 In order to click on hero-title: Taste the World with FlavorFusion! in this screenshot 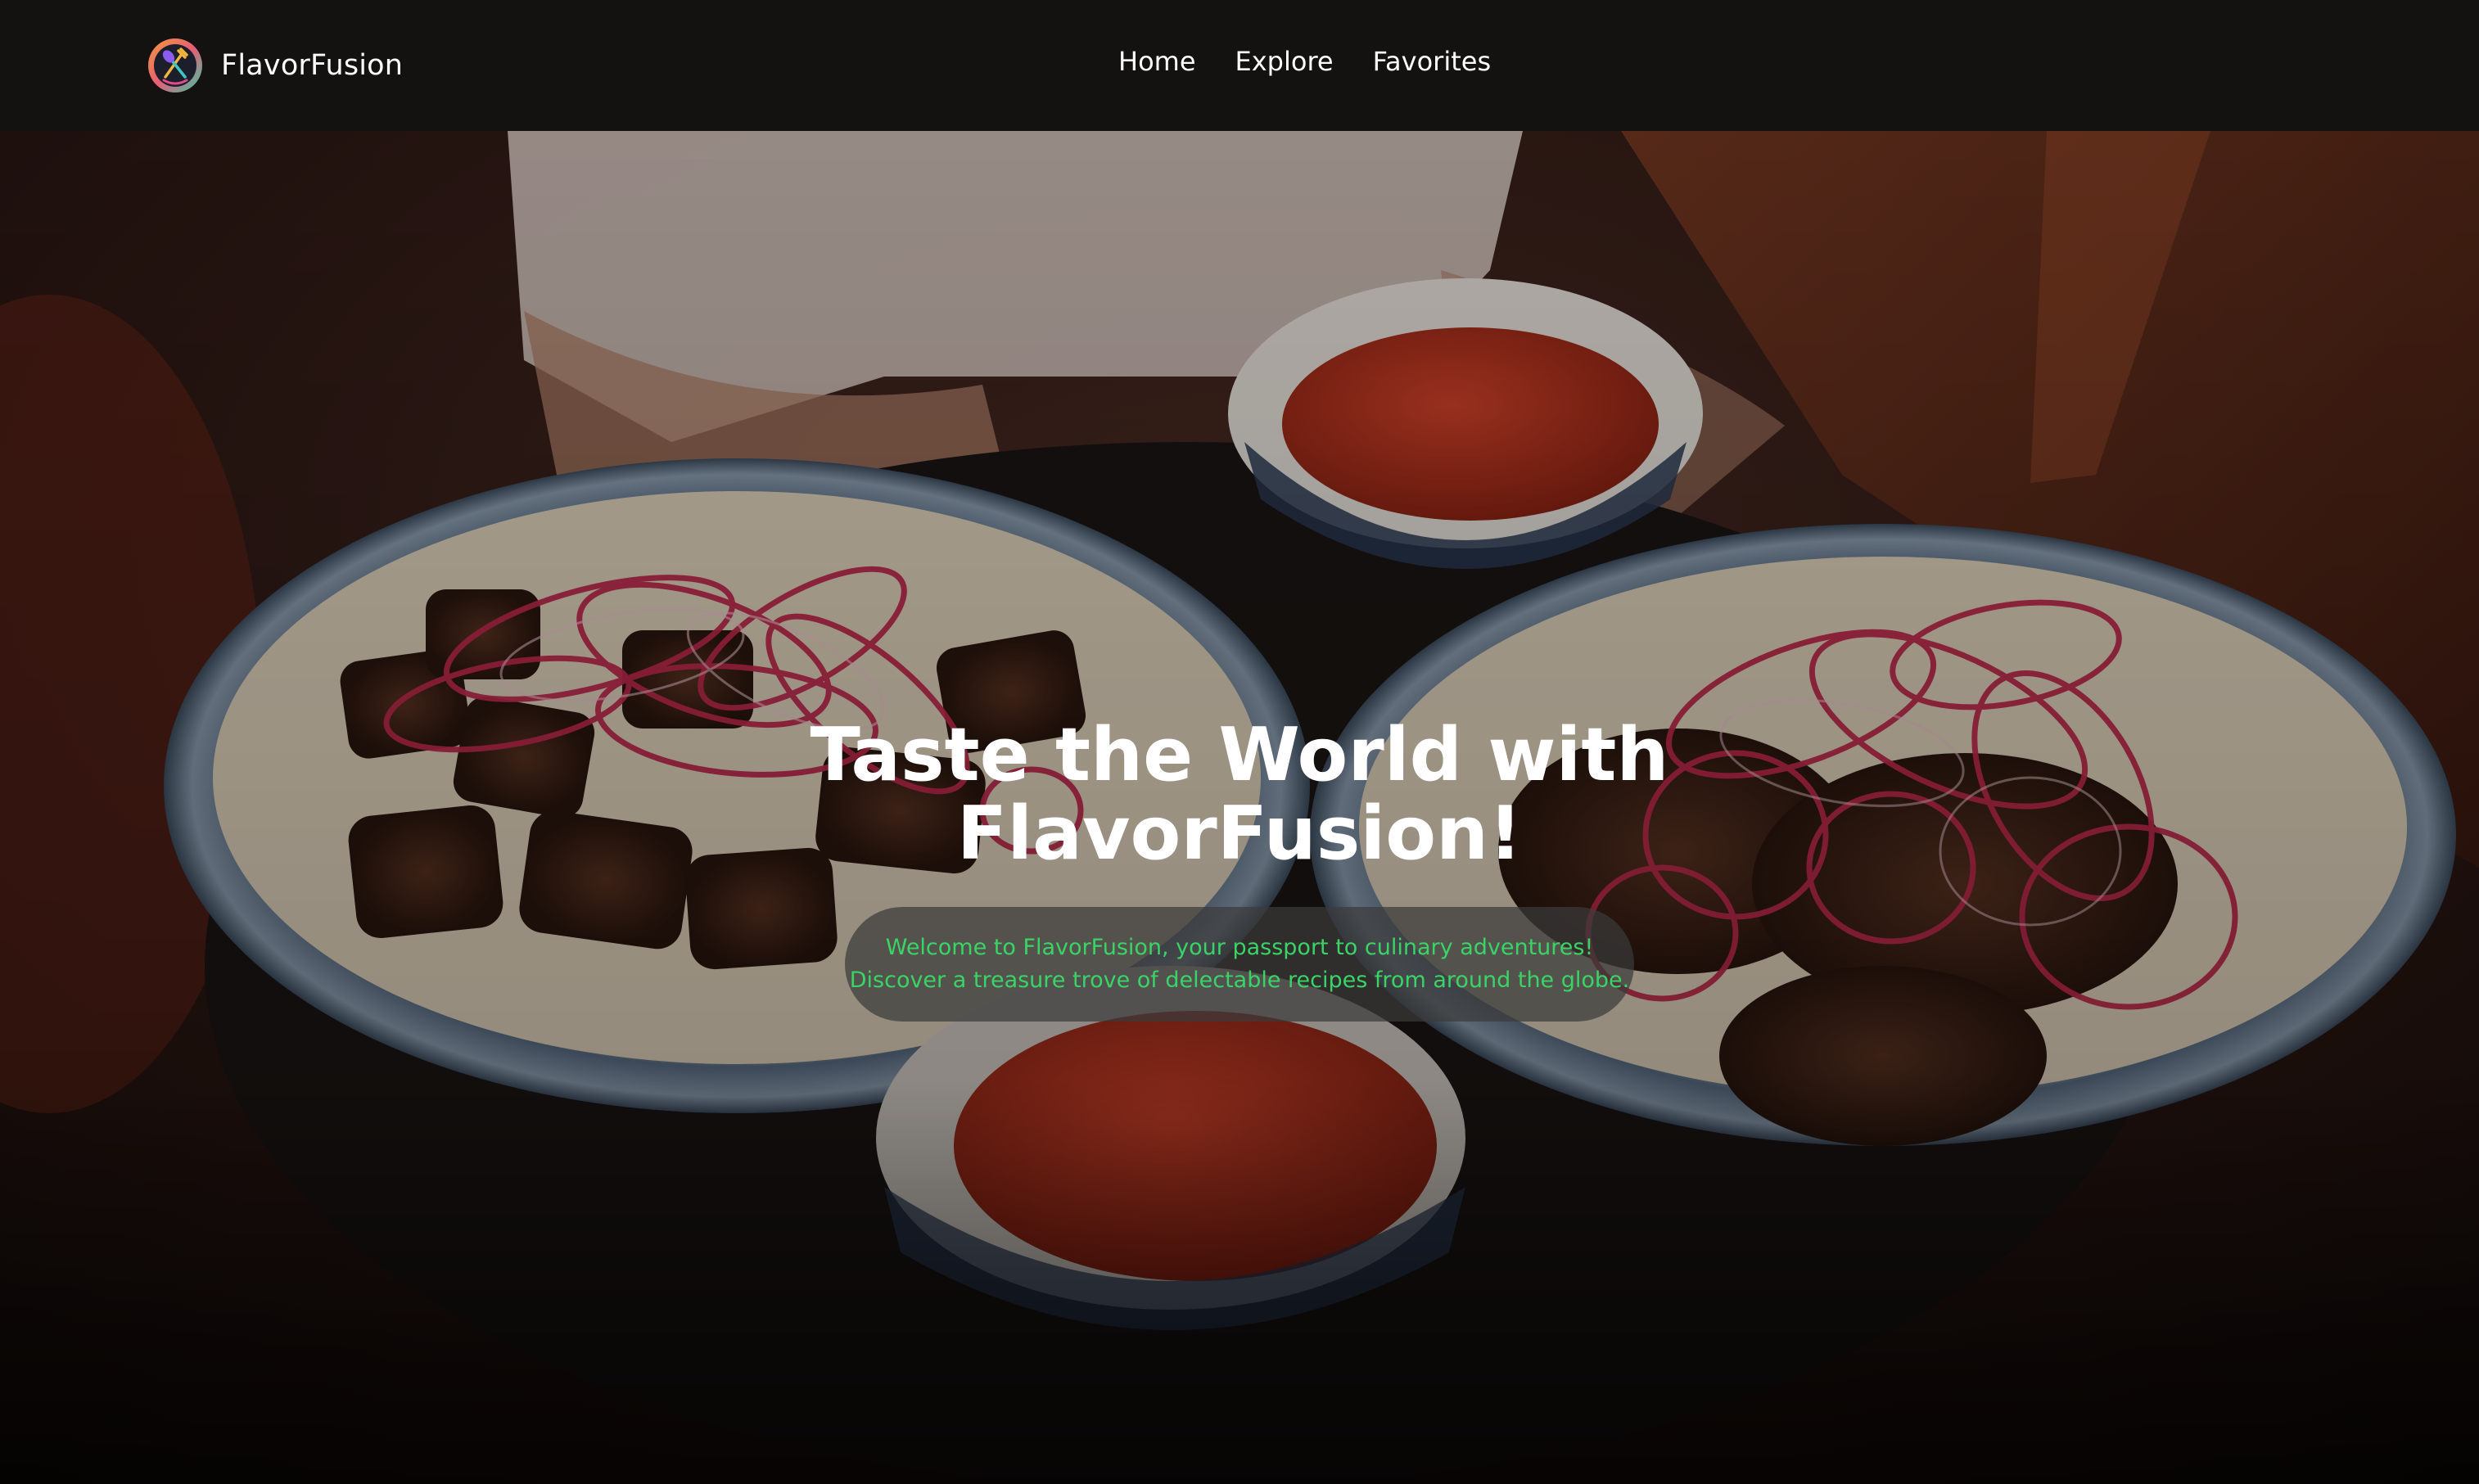, I will do `click(1239, 794)`.